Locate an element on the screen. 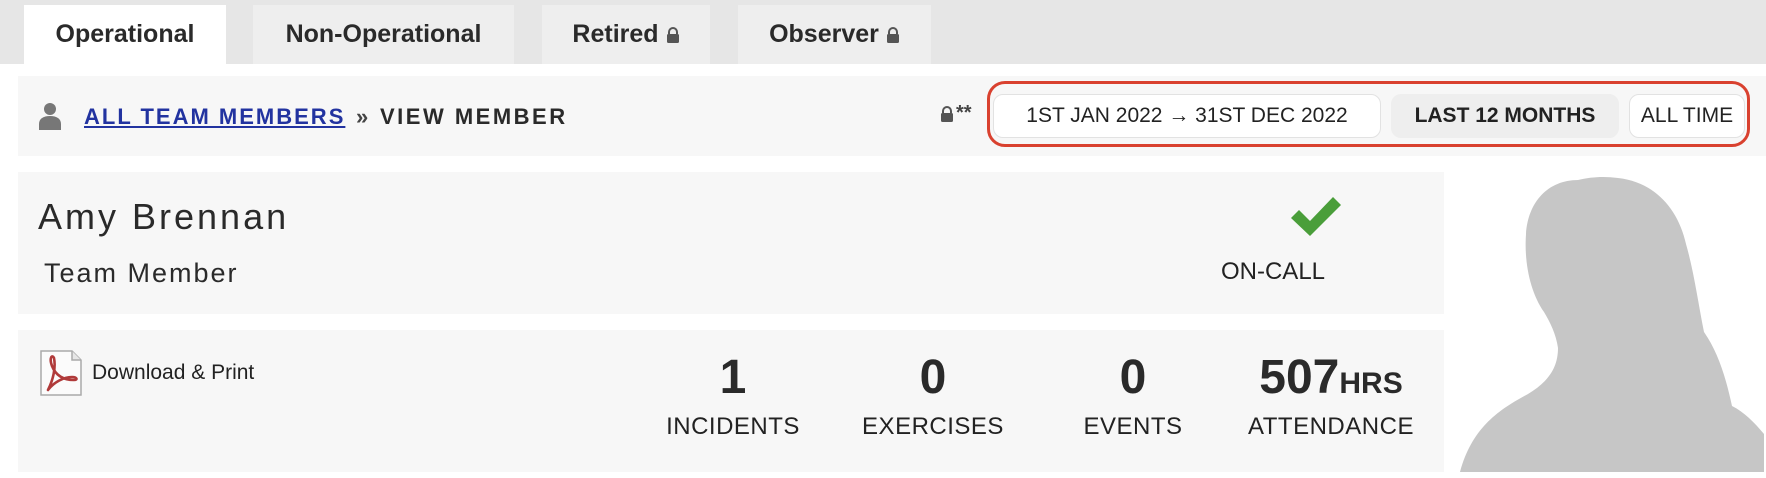 The image size is (1766, 478). person-silhouette-icon is located at coordinates (1612, 324).